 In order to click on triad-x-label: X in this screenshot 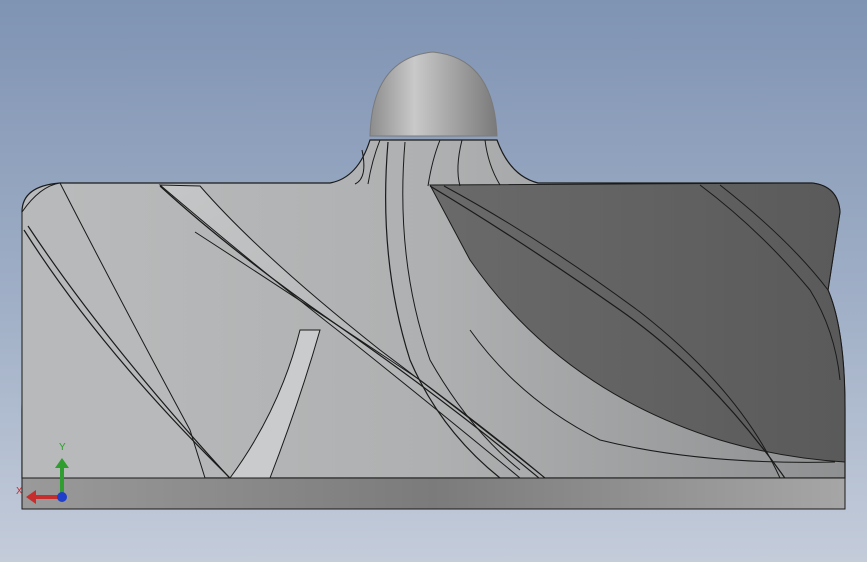, I will do `click(19, 491)`.